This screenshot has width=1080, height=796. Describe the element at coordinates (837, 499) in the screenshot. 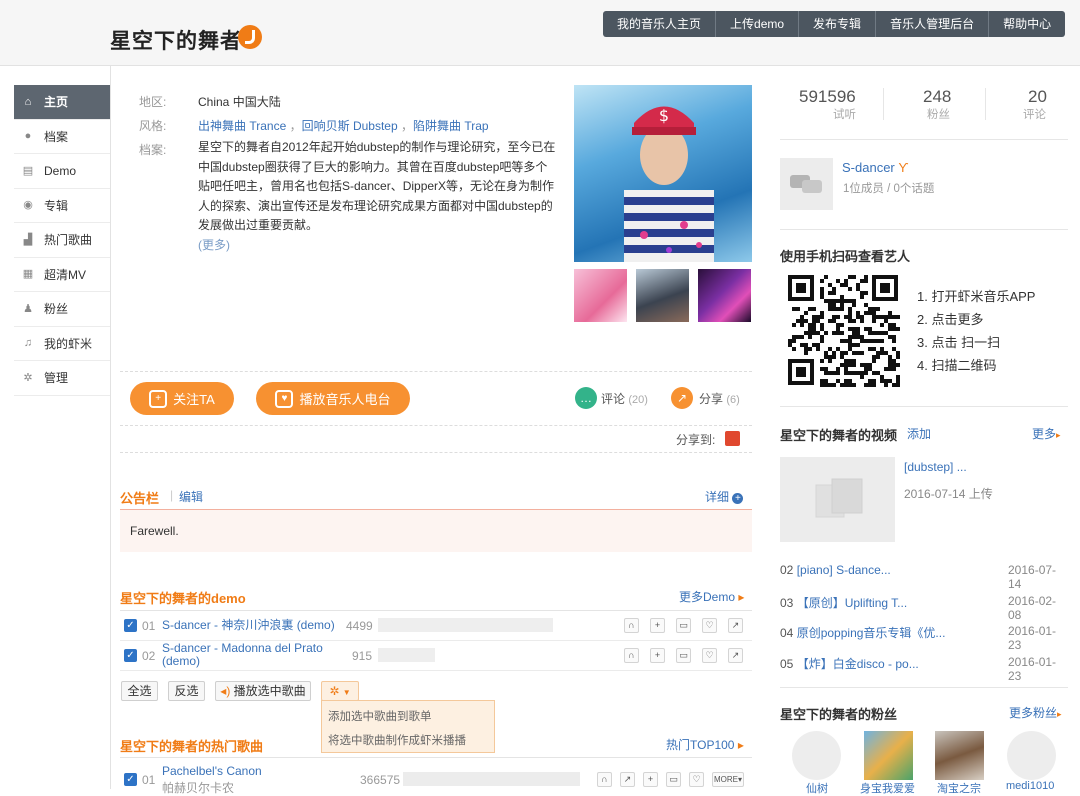

I see `video-thumbnail` at that location.